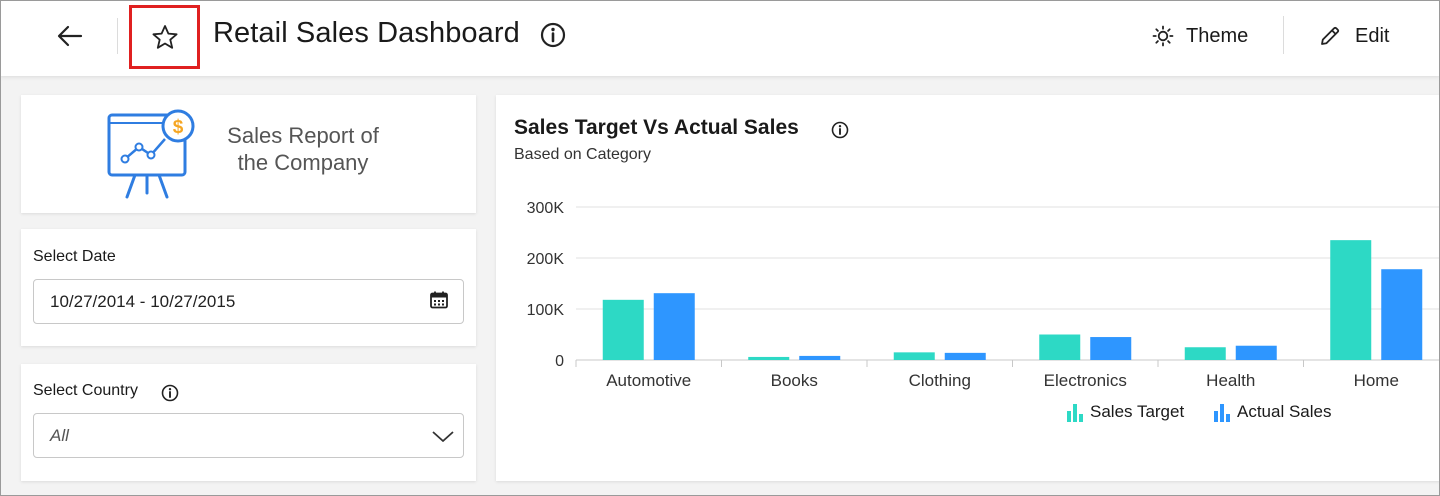  What do you see at coordinates (1085, 380) in the screenshot?
I see `category-label: Electronics` at bounding box center [1085, 380].